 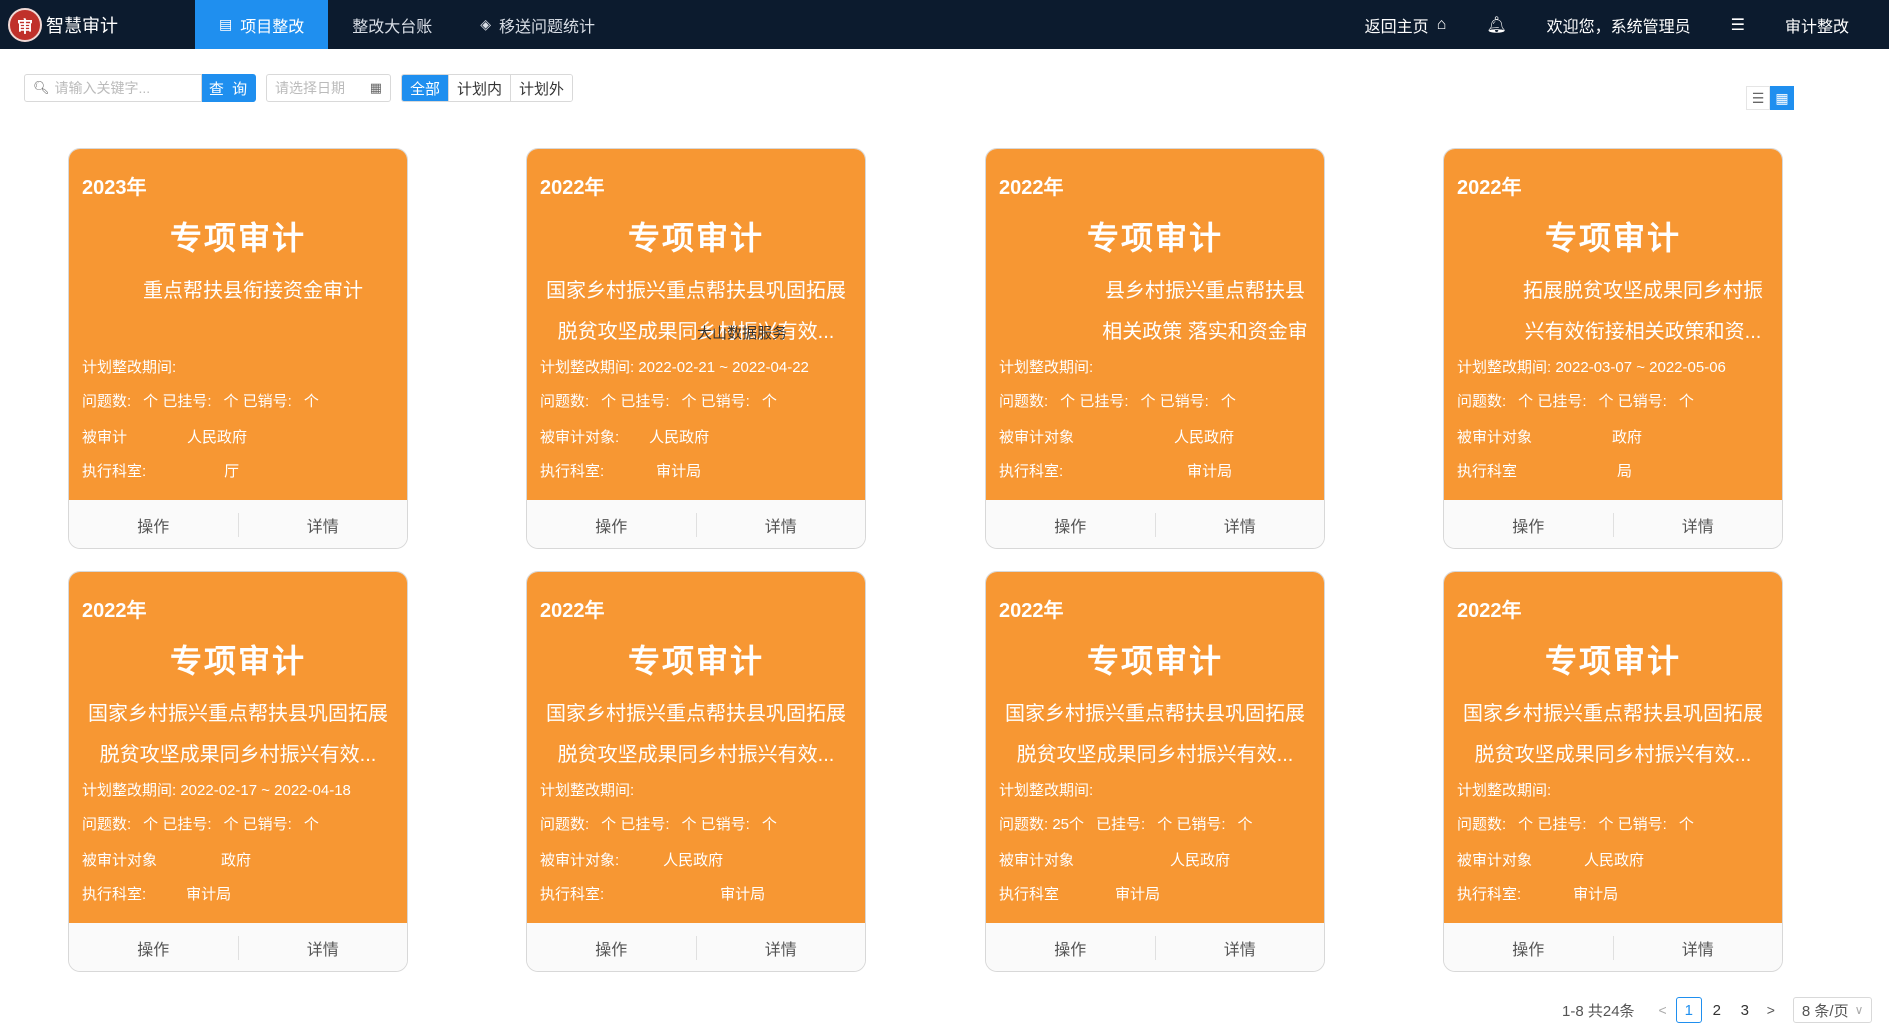 What do you see at coordinates (1758, 98) in the screenshot?
I see `list-view-button: ☰` at bounding box center [1758, 98].